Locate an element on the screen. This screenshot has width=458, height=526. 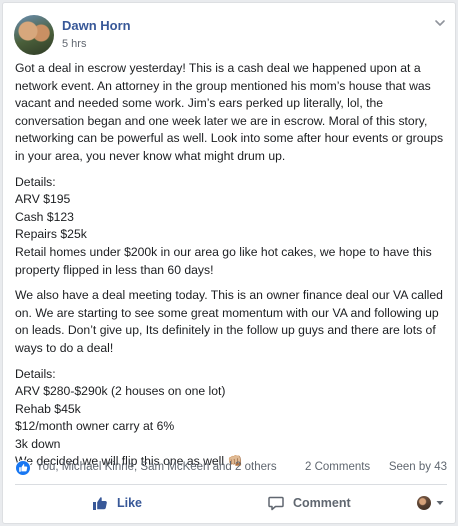
action-bar: Like Comment is located at coordinates (231, 503).